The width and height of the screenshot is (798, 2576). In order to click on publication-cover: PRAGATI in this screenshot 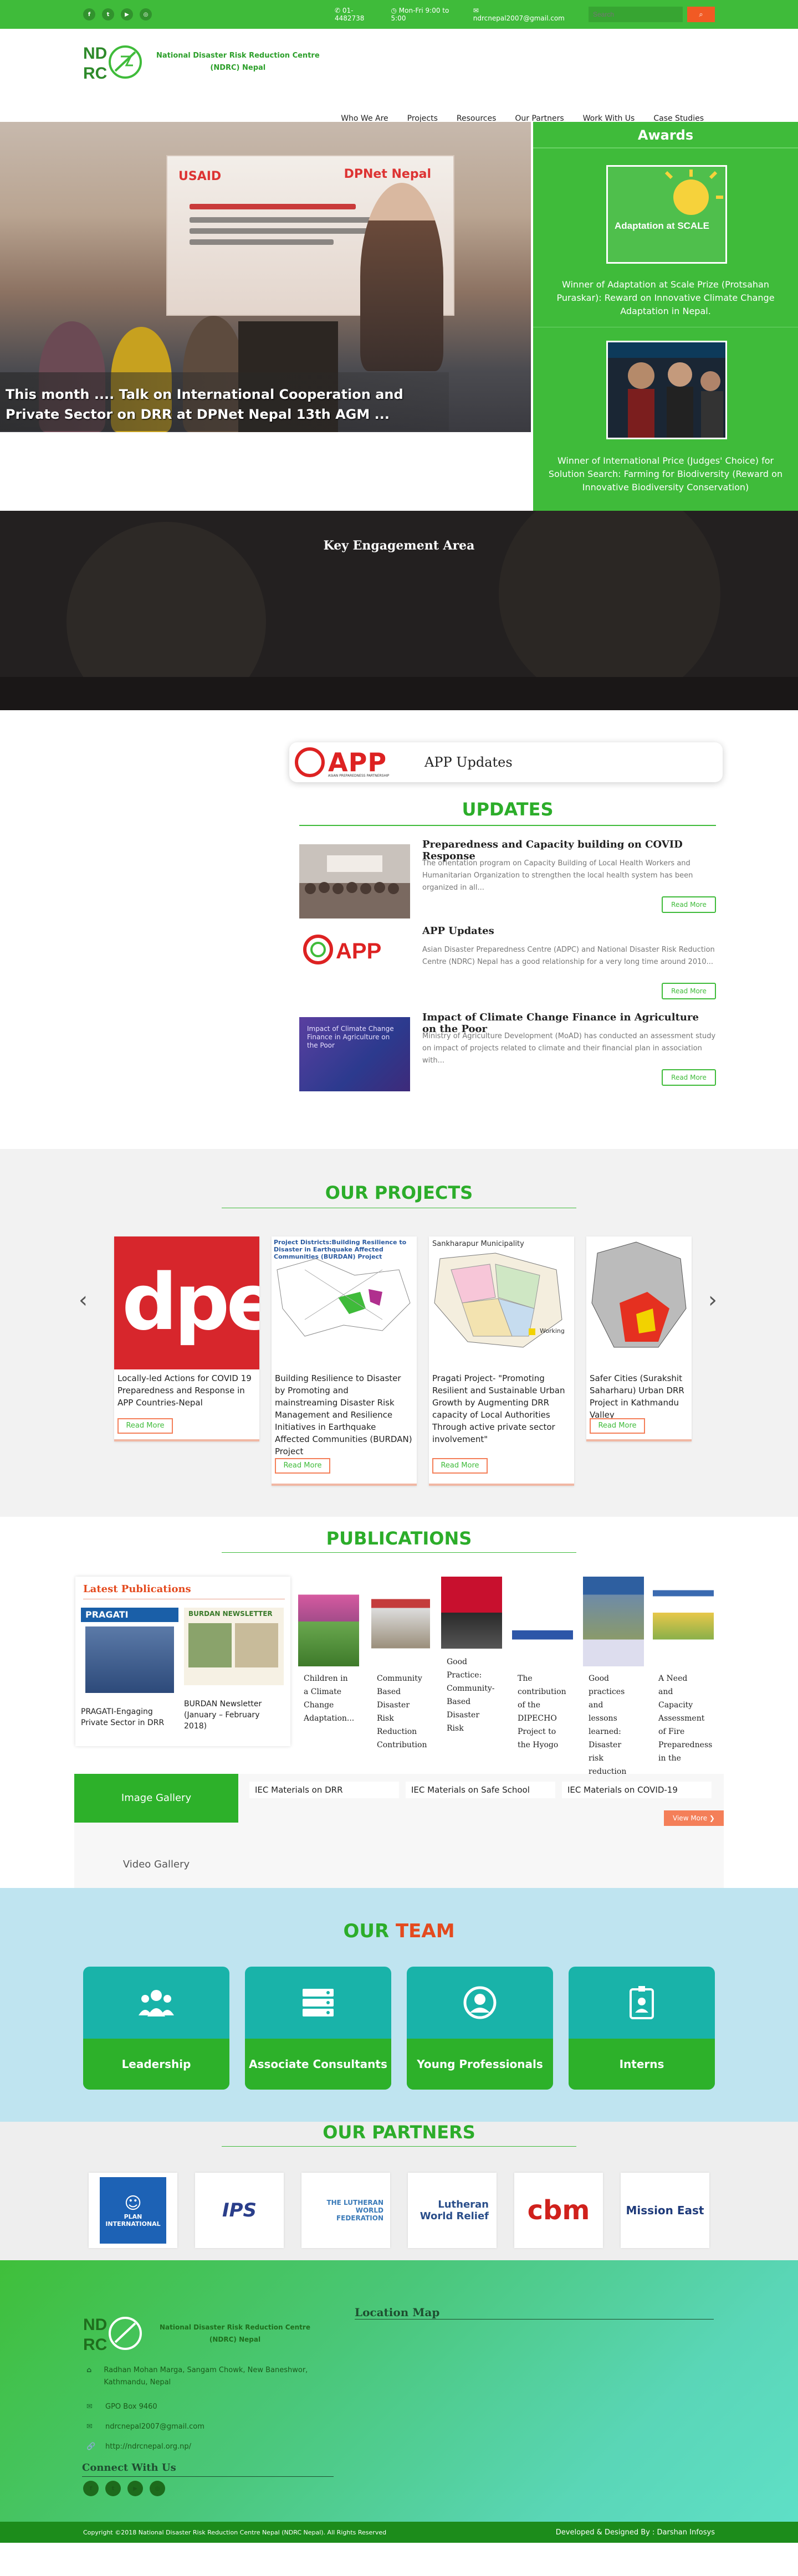, I will do `click(129, 1655)`.